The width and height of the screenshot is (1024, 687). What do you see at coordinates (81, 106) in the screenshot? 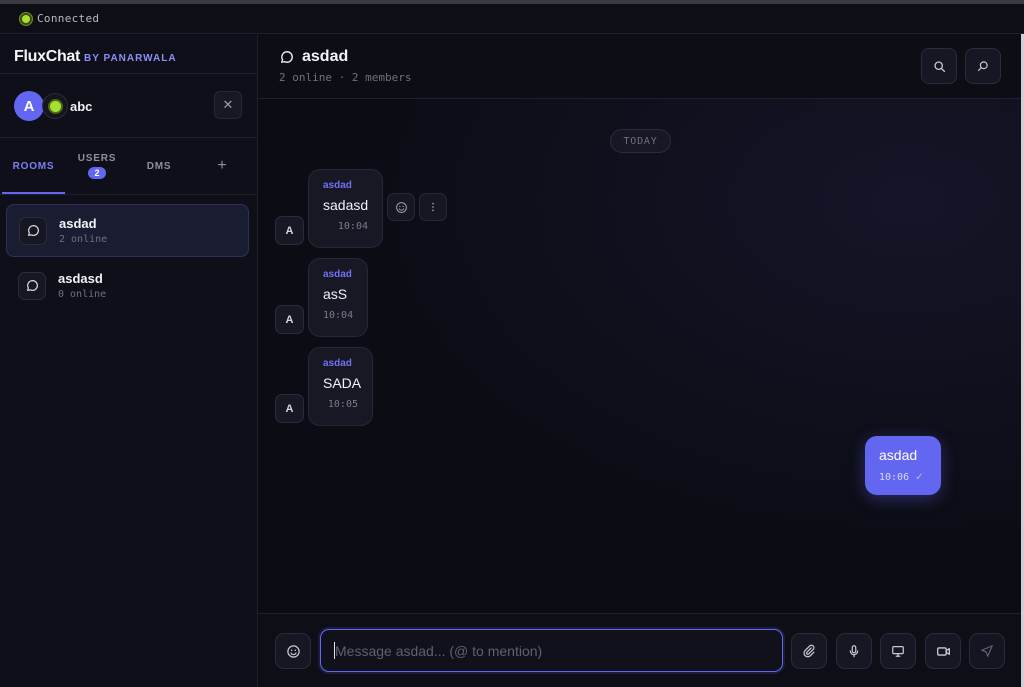
I see `username: abc` at bounding box center [81, 106].